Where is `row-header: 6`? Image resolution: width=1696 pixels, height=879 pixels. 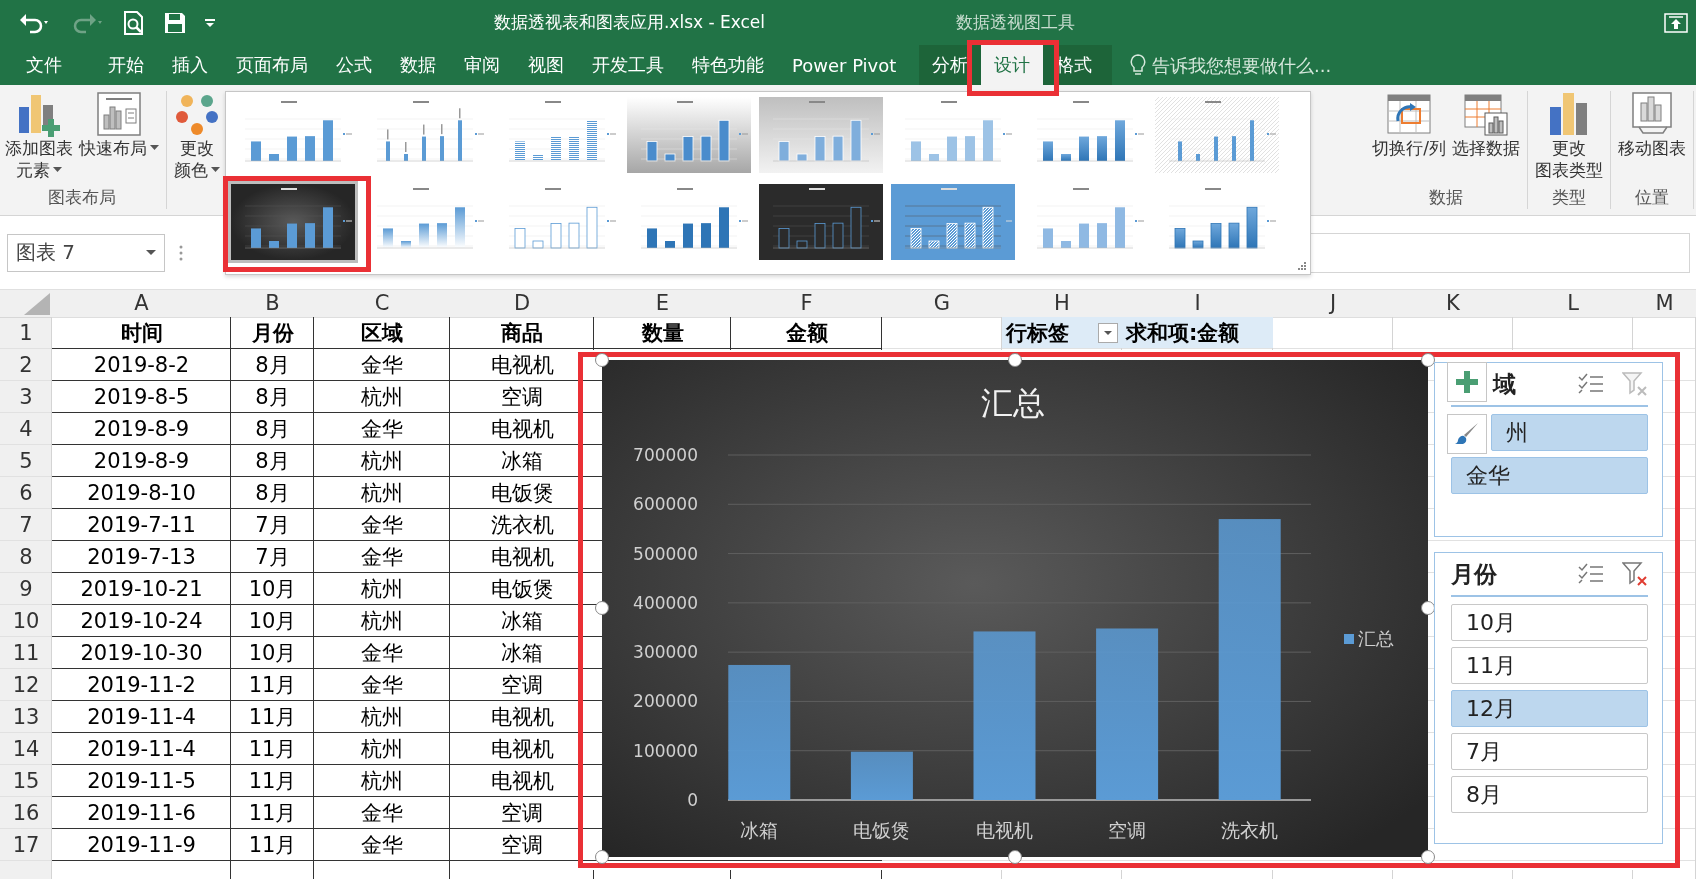
row-header: 6 is located at coordinates (26, 493).